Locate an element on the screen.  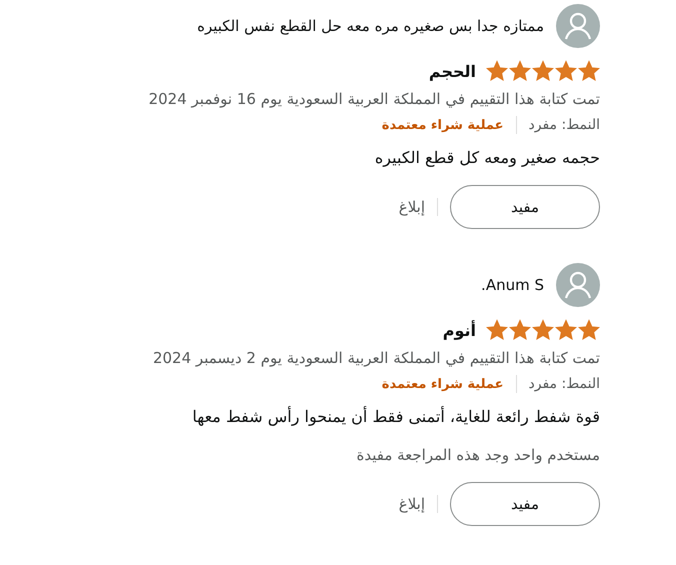
reviewer-name: Anum S. is located at coordinates (512, 285).